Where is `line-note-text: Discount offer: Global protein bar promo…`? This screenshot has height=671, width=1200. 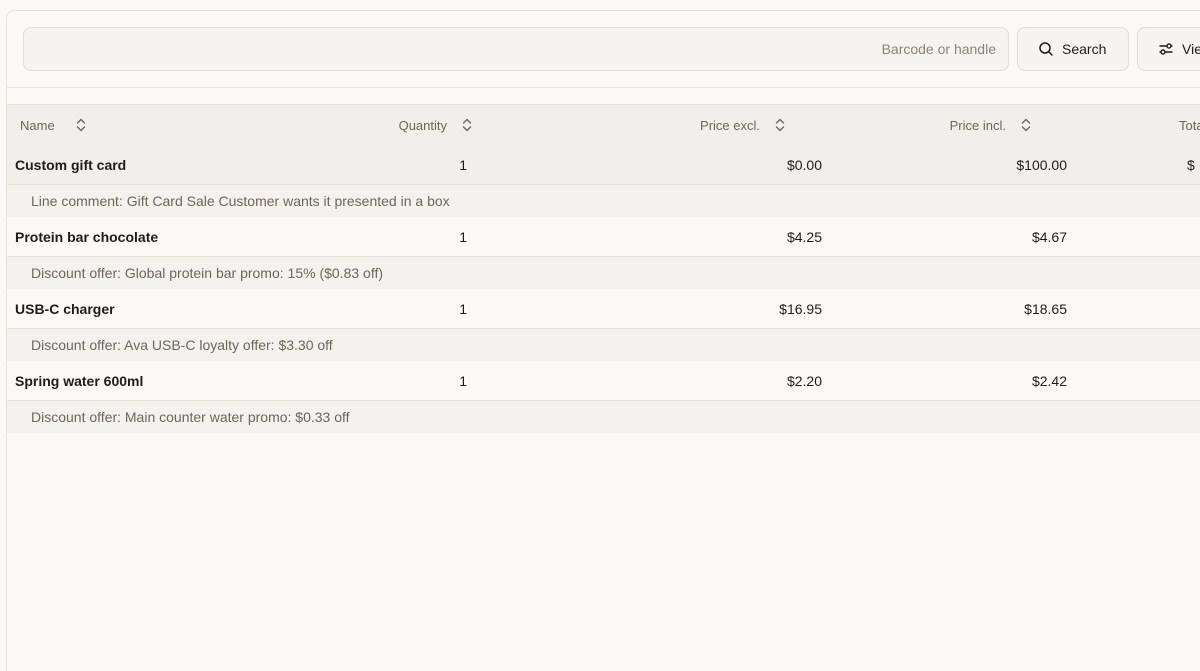 line-note-text: Discount offer: Global protein bar promo… is located at coordinates (207, 273).